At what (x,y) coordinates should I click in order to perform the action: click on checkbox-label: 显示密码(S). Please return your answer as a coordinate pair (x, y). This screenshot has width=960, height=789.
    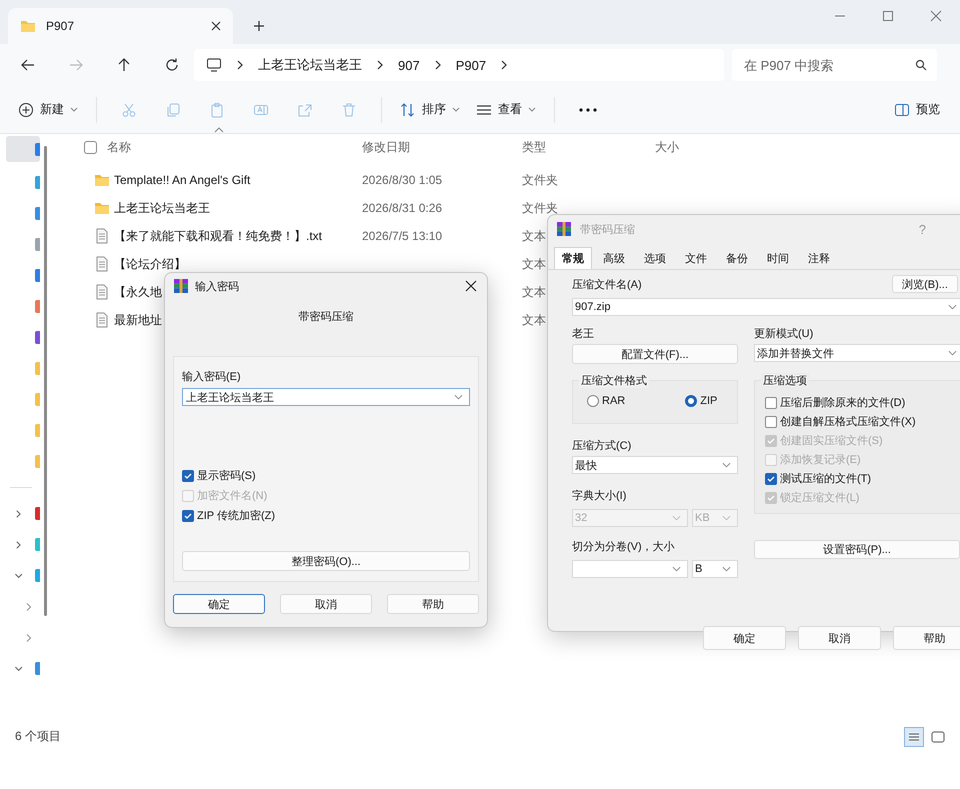
    Looking at the image, I should click on (226, 475).